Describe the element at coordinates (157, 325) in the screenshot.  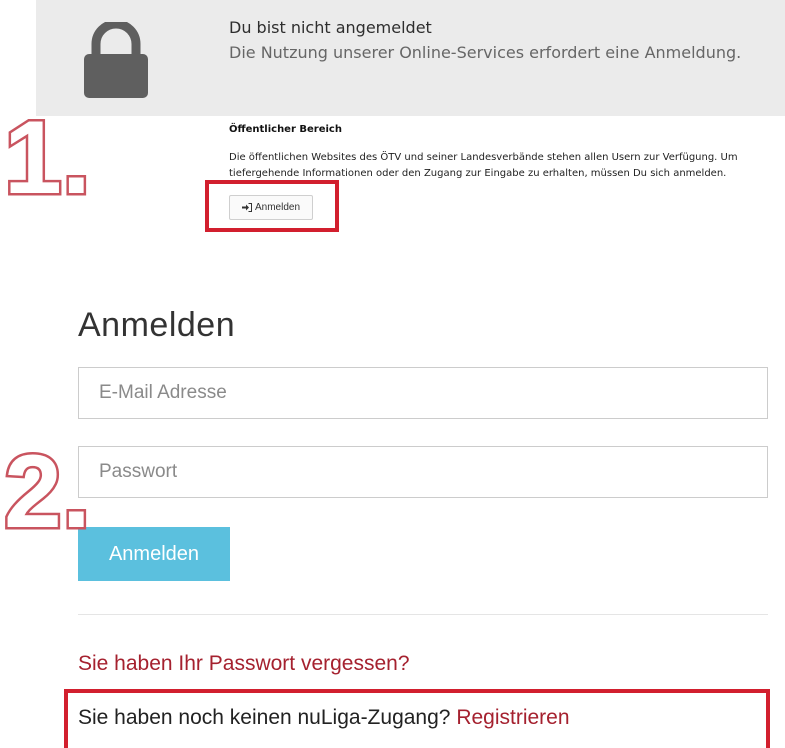
I see `login-title: Anmelden` at that location.